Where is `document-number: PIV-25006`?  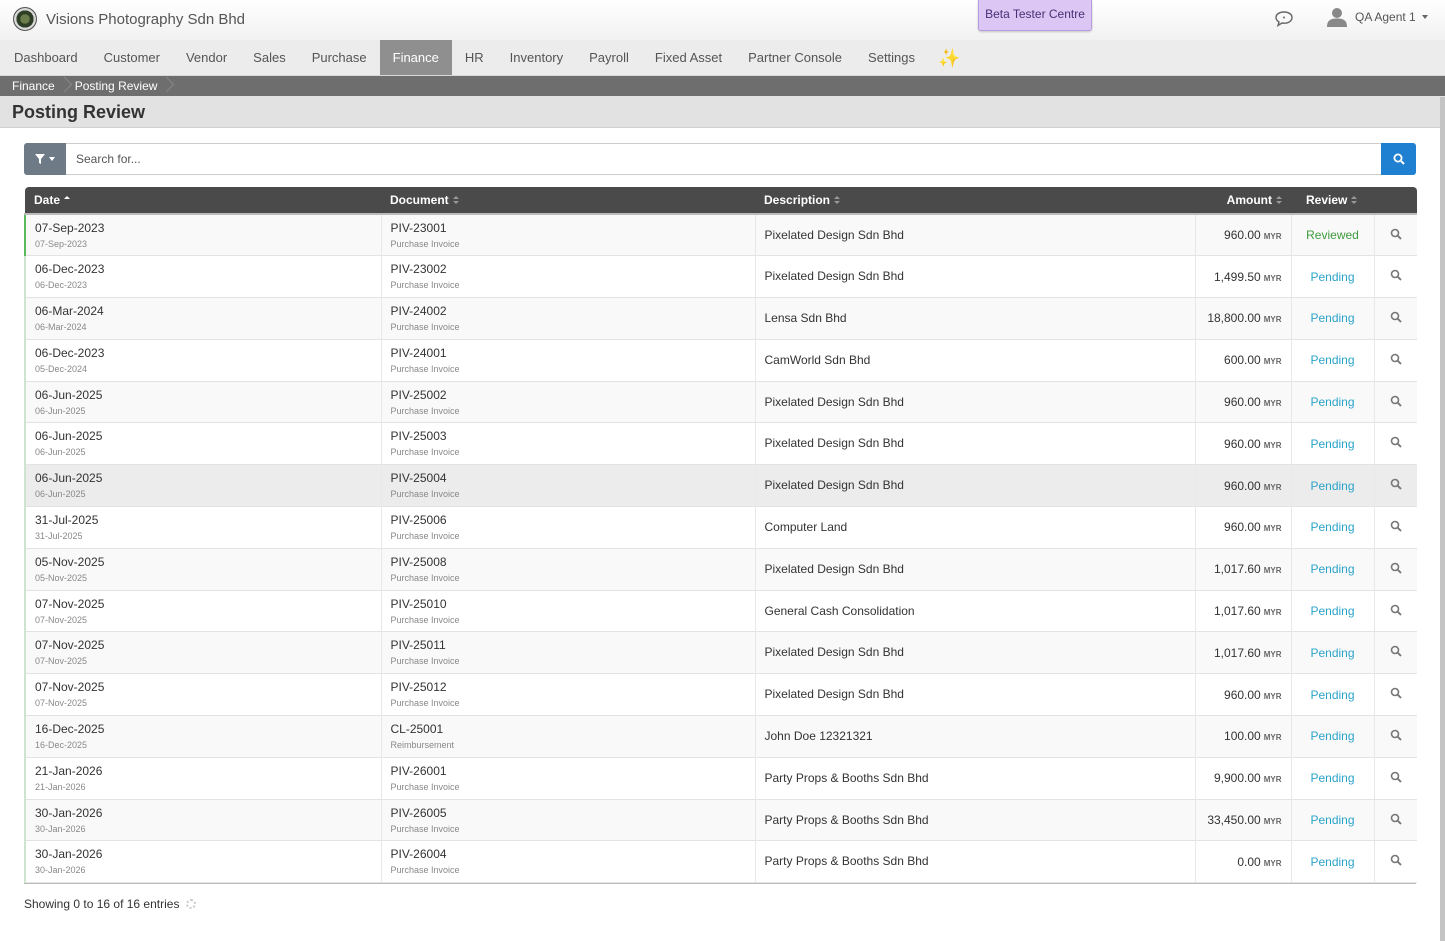
document-number: PIV-25006 is located at coordinates (568, 520).